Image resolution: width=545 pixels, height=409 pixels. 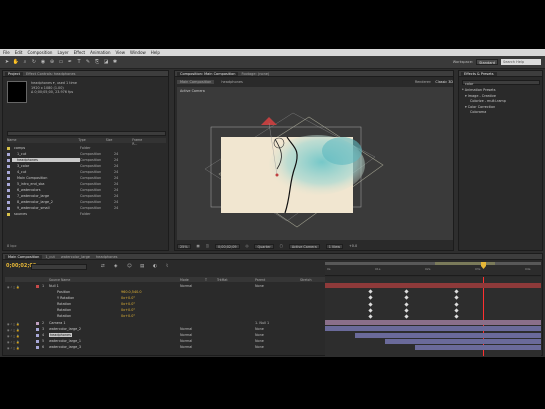 I want to click on clone-tool-icon: ⎘, so click(x=97, y=62).